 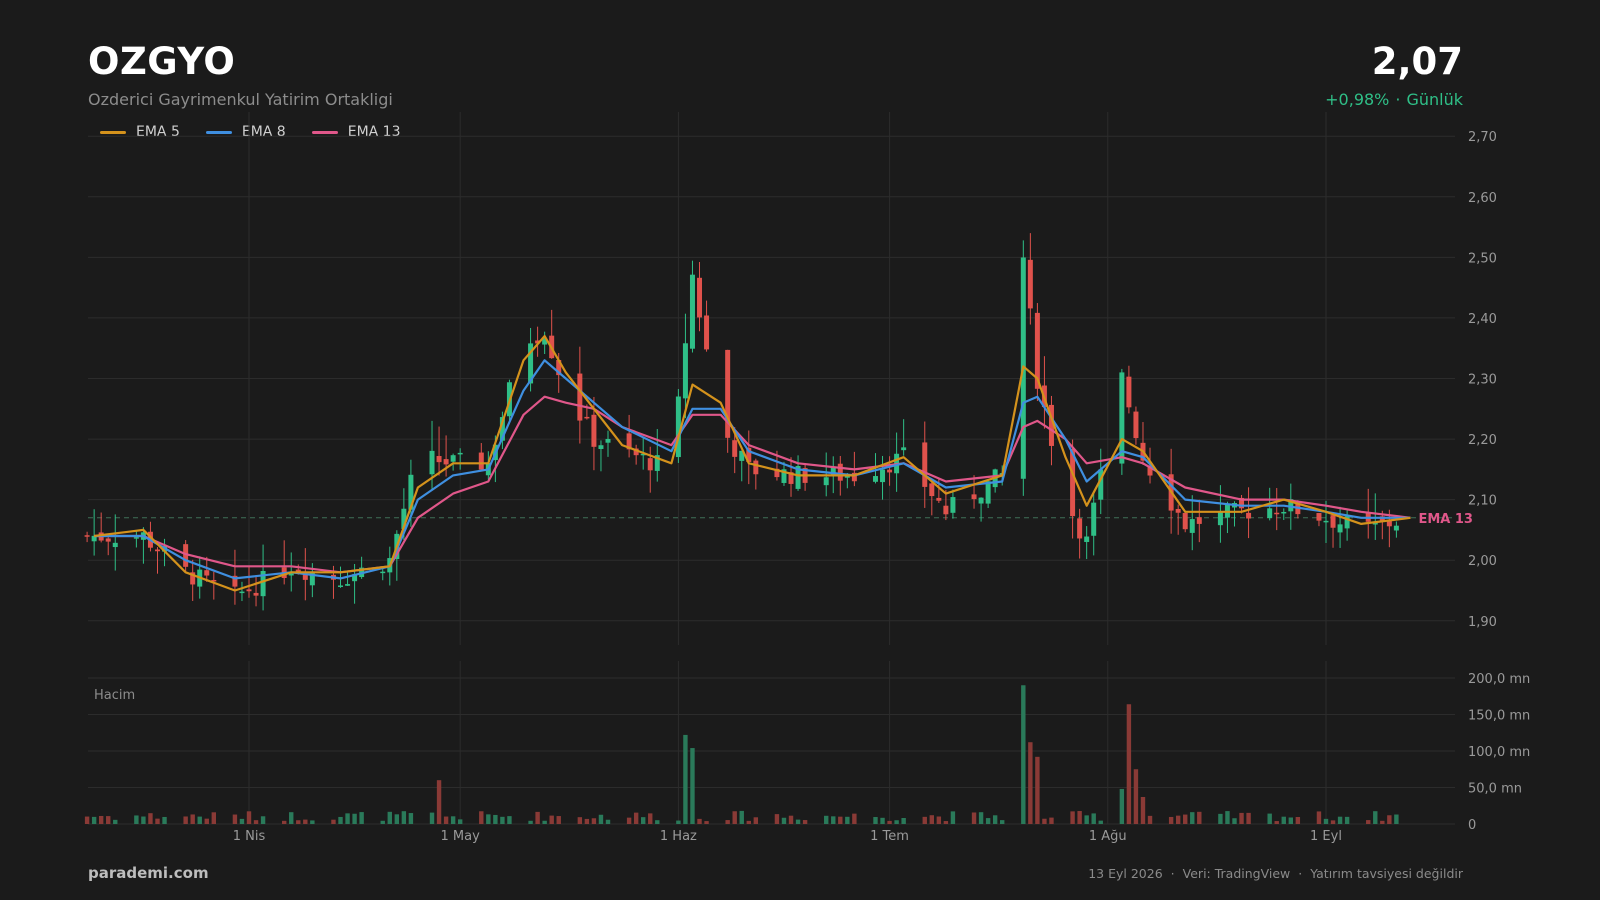 I want to click on price-tick-label: 2,70, so click(x=1482, y=137).